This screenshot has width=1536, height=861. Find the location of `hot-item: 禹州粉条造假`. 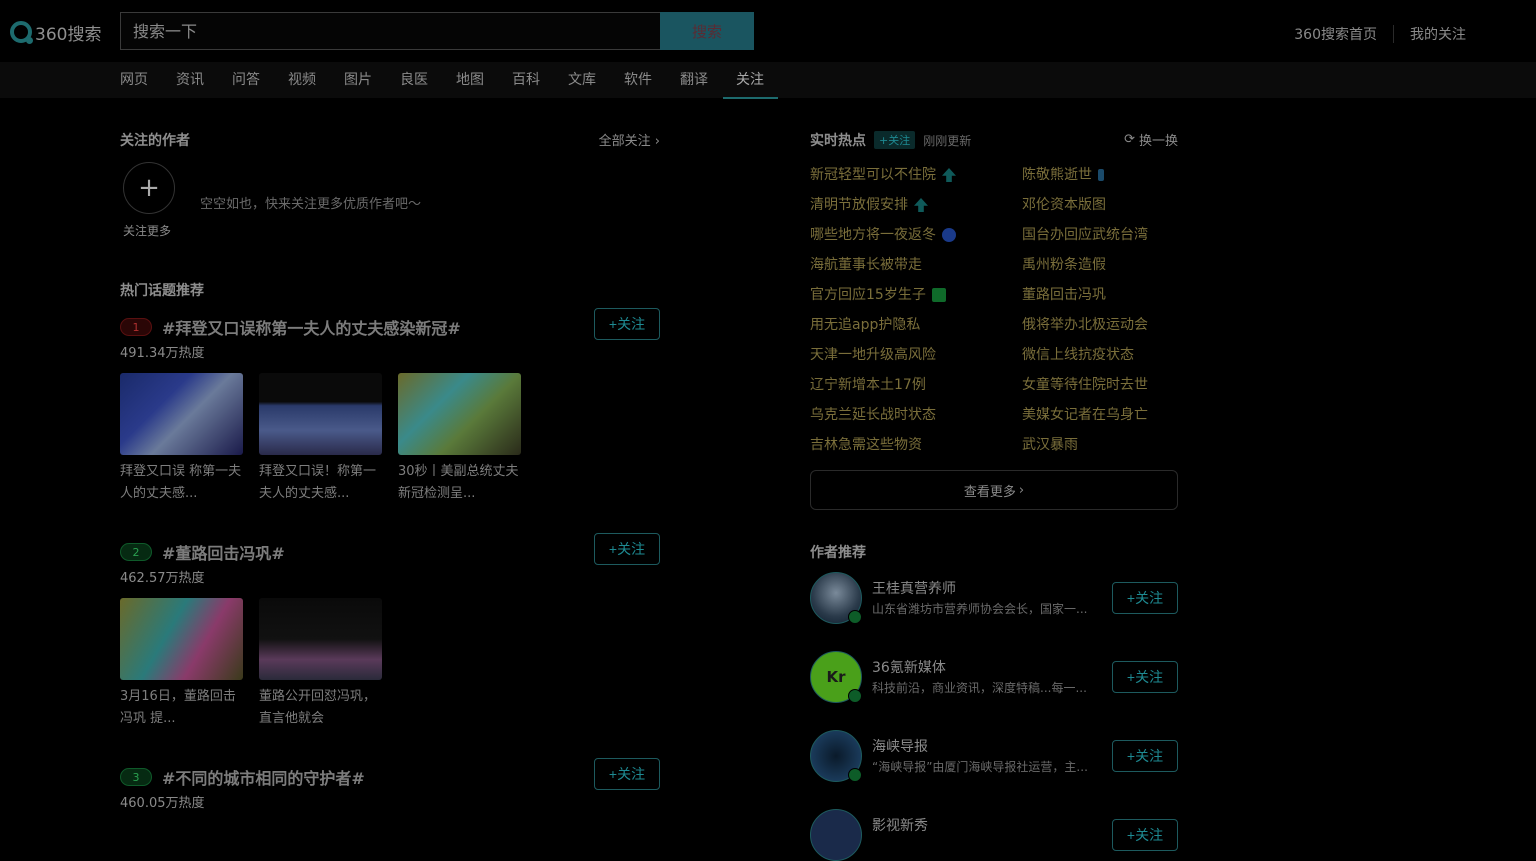

hot-item: 禹州粉条造假 is located at coordinates (1085, 265).